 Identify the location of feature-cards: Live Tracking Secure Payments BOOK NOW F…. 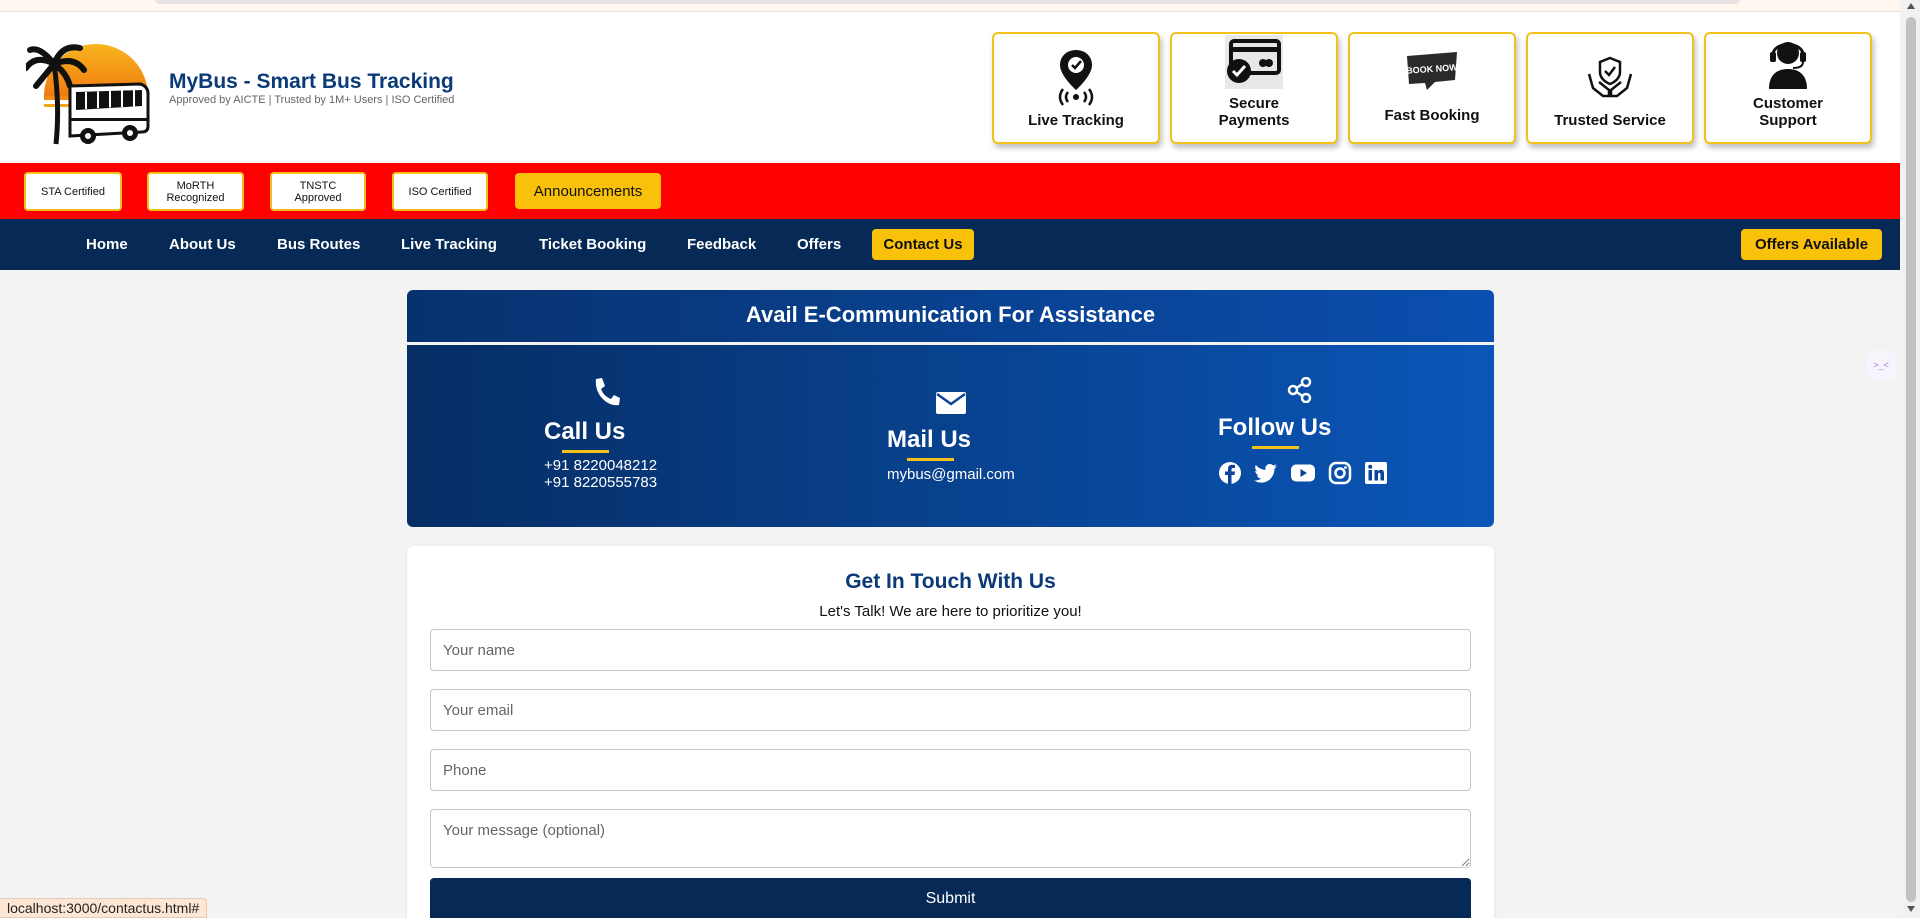
(1432, 88).